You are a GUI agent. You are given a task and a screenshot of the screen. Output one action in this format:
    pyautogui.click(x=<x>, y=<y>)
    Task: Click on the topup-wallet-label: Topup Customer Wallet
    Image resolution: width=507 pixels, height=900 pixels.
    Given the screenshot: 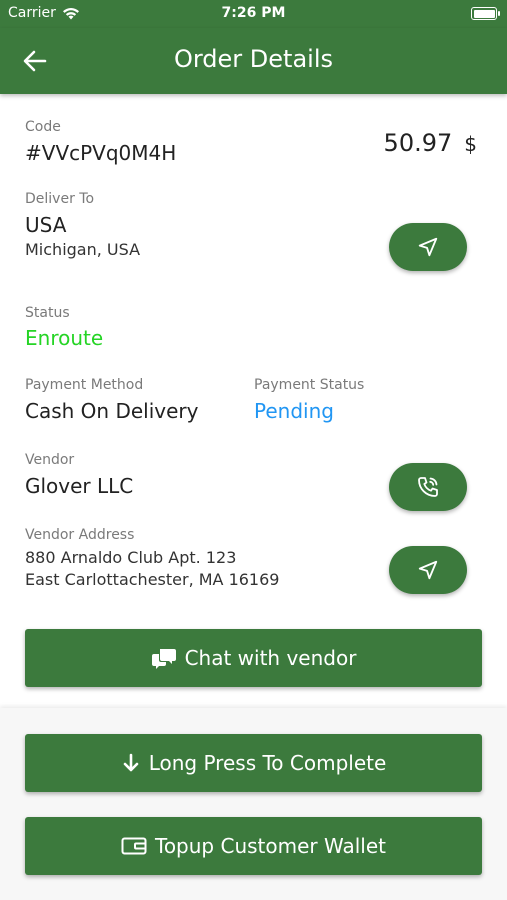 What is the action you would take?
    pyautogui.click(x=270, y=846)
    